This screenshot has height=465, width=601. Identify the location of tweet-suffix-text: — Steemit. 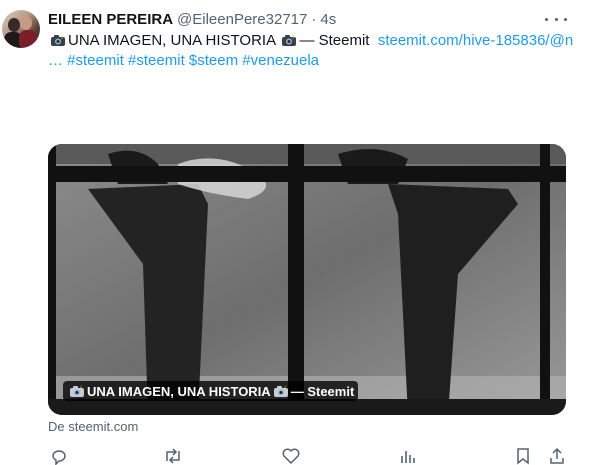
(334, 40).